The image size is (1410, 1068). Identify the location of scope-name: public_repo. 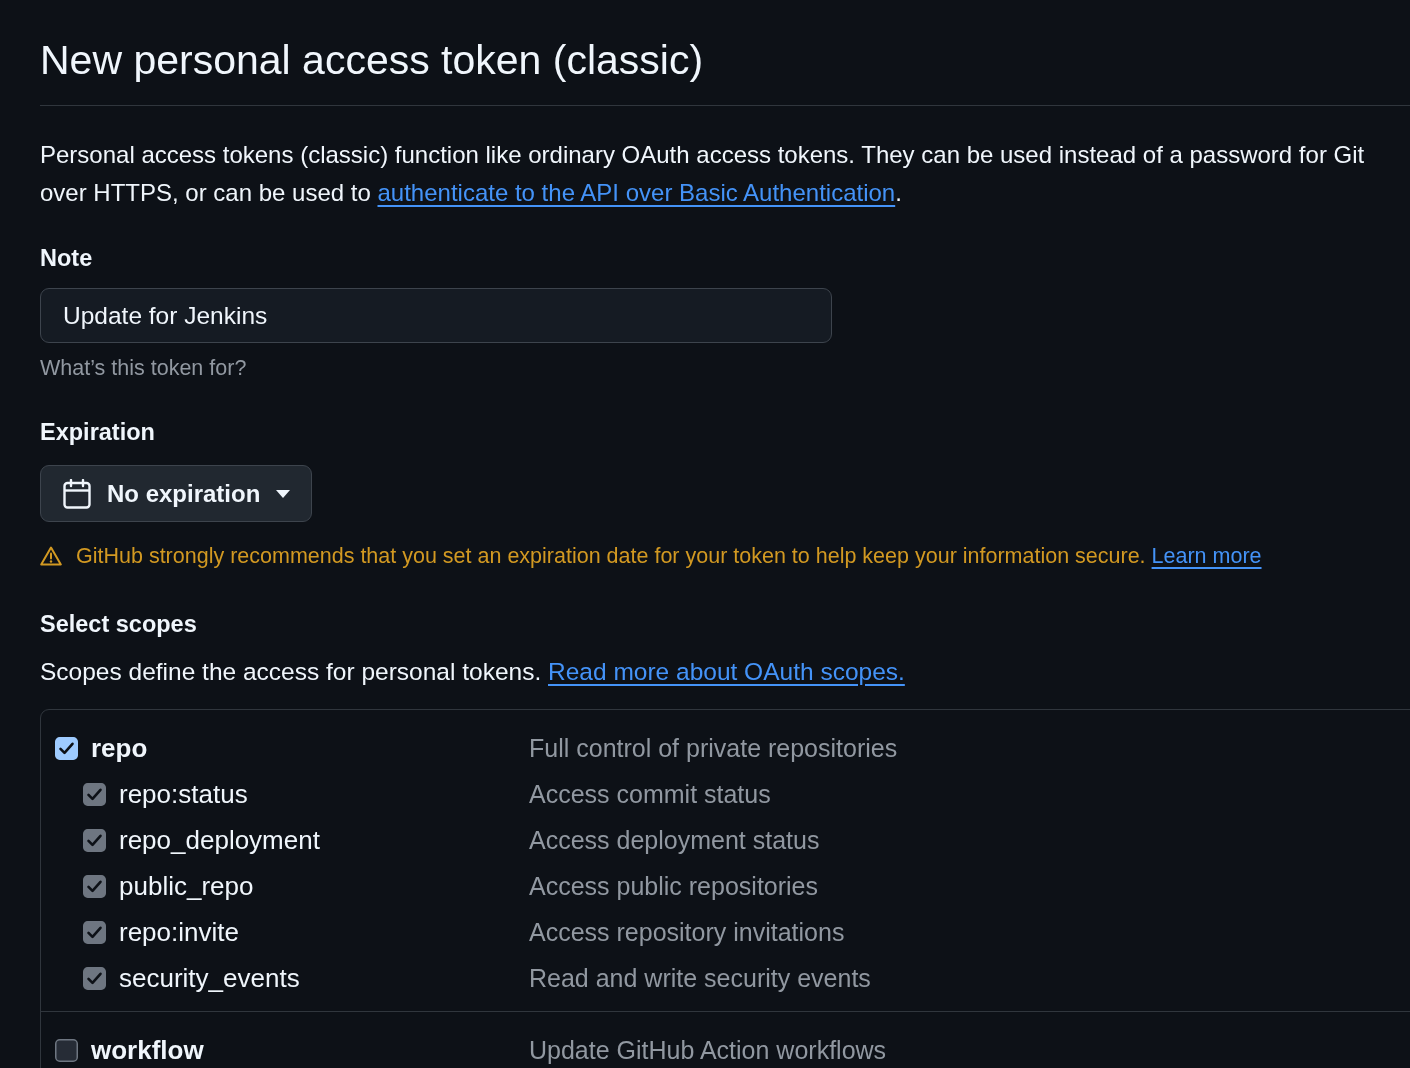
(186, 886).